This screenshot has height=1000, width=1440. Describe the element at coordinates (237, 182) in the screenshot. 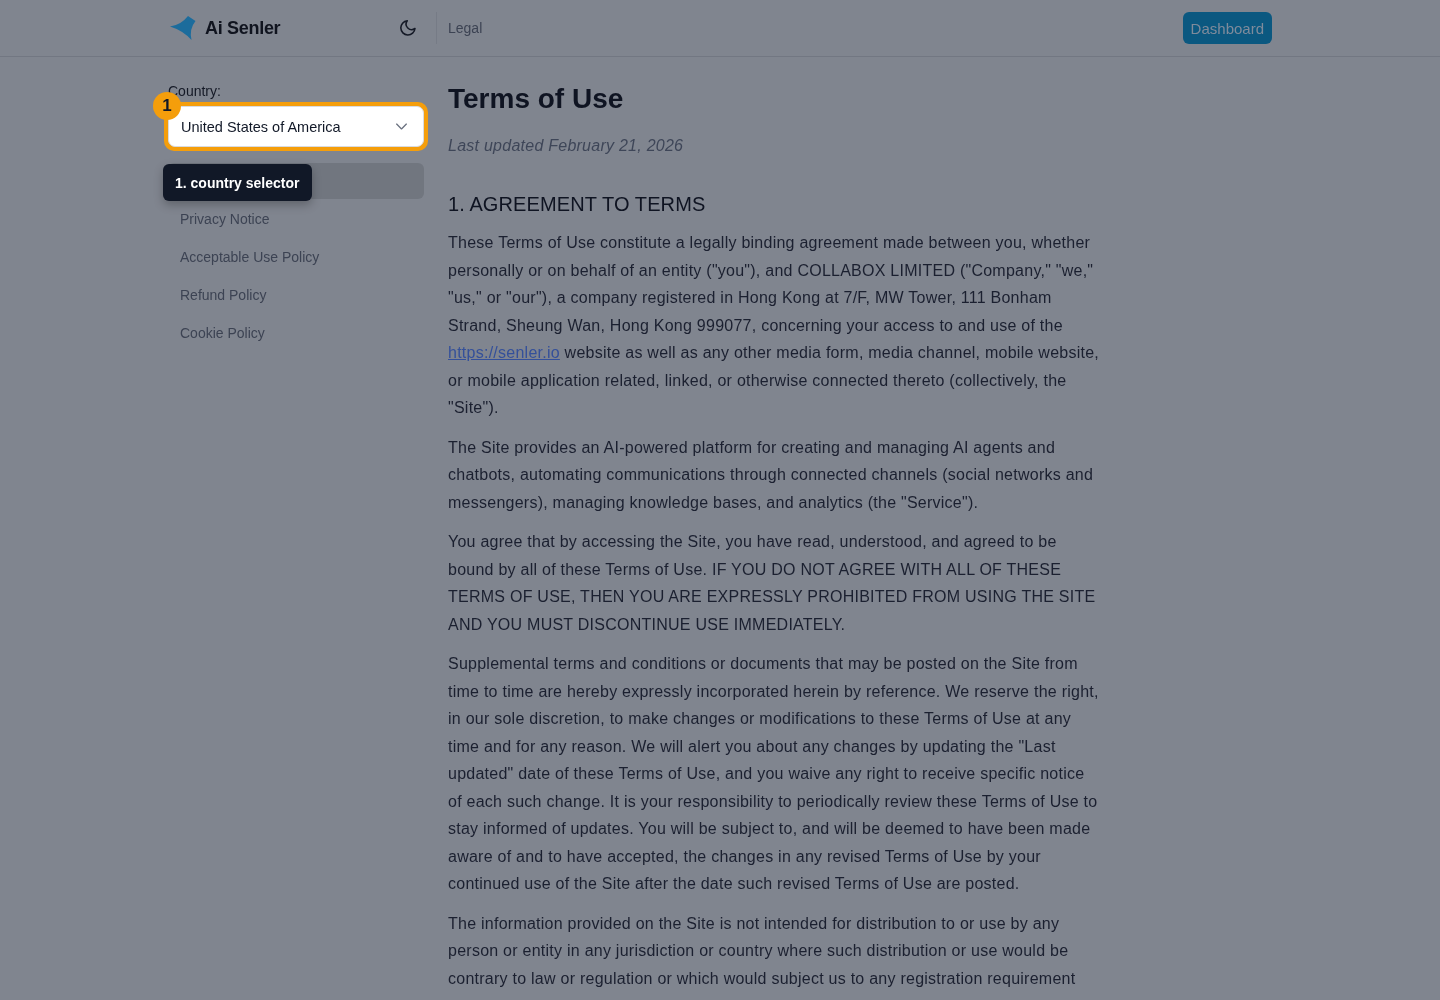

I see `tour-tooltip: 1. country selector` at that location.